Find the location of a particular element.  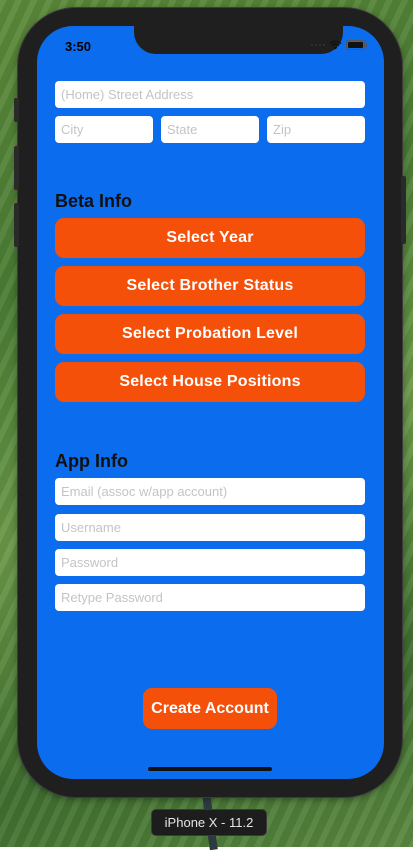

select-year-button: Select Year is located at coordinates (210, 238).